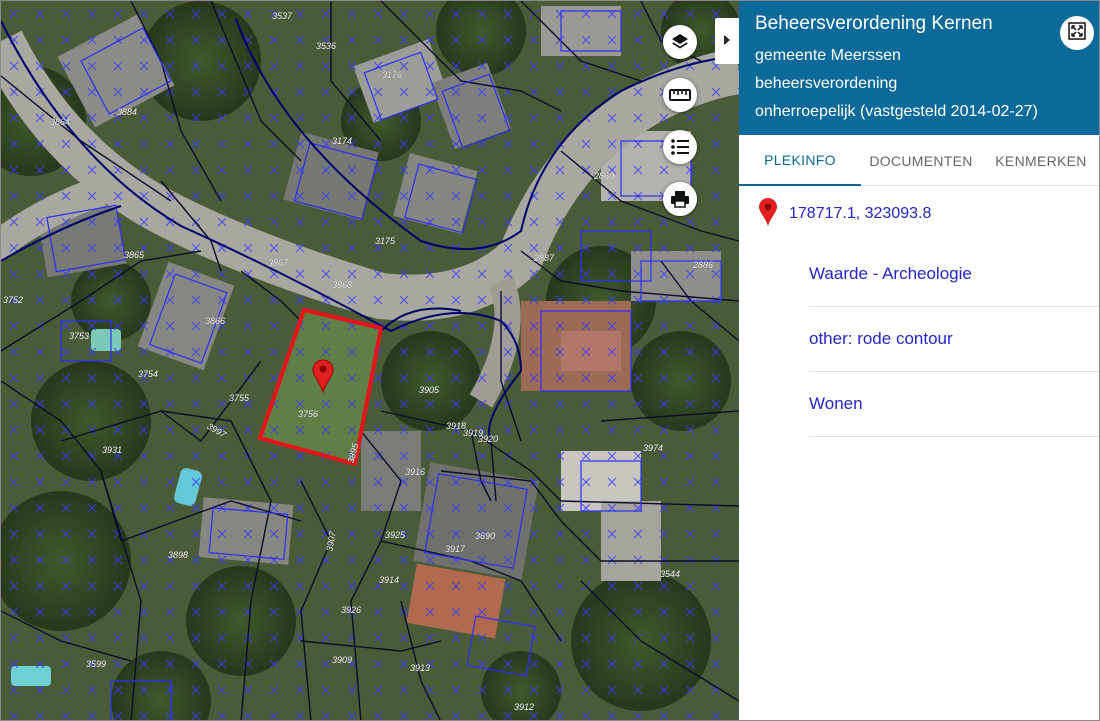  I want to click on tab-plekinfo: PLEKINFO, so click(800, 160).